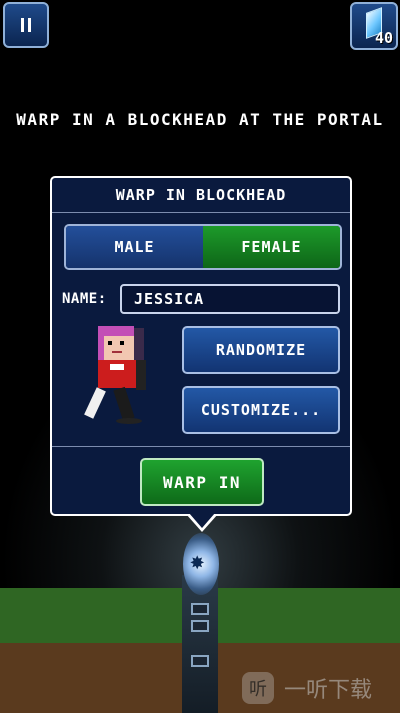 This screenshot has height=713, width=400. I want to click on gender-male-option: MALE, so click(134, 247).